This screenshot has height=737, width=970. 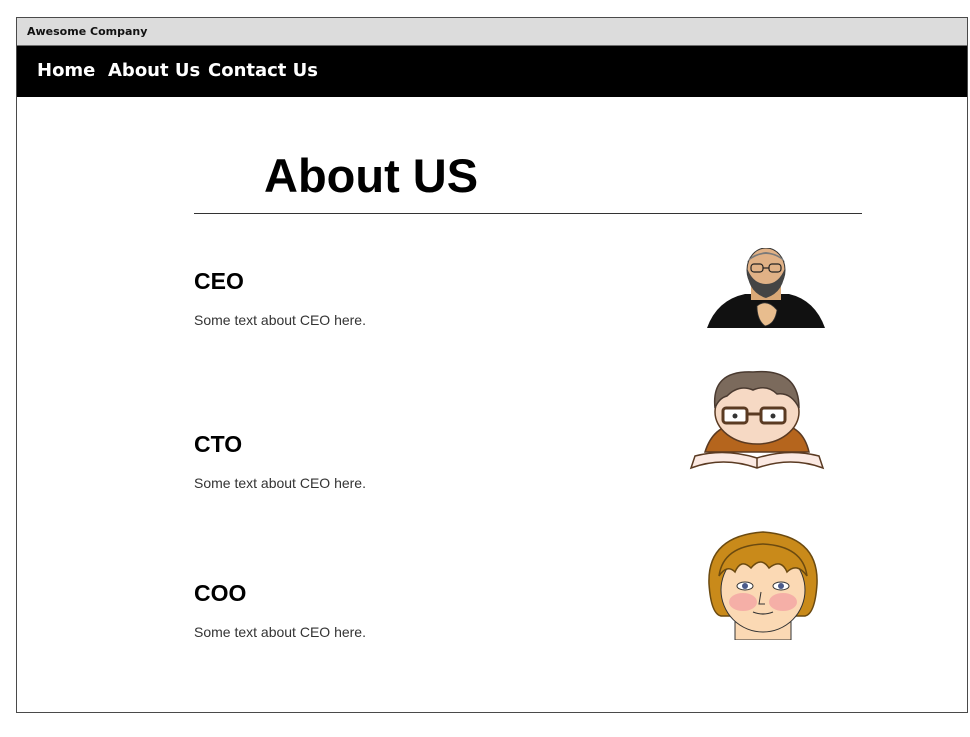 I want to click on bearded-man-icon, so click(x=766, y=288).